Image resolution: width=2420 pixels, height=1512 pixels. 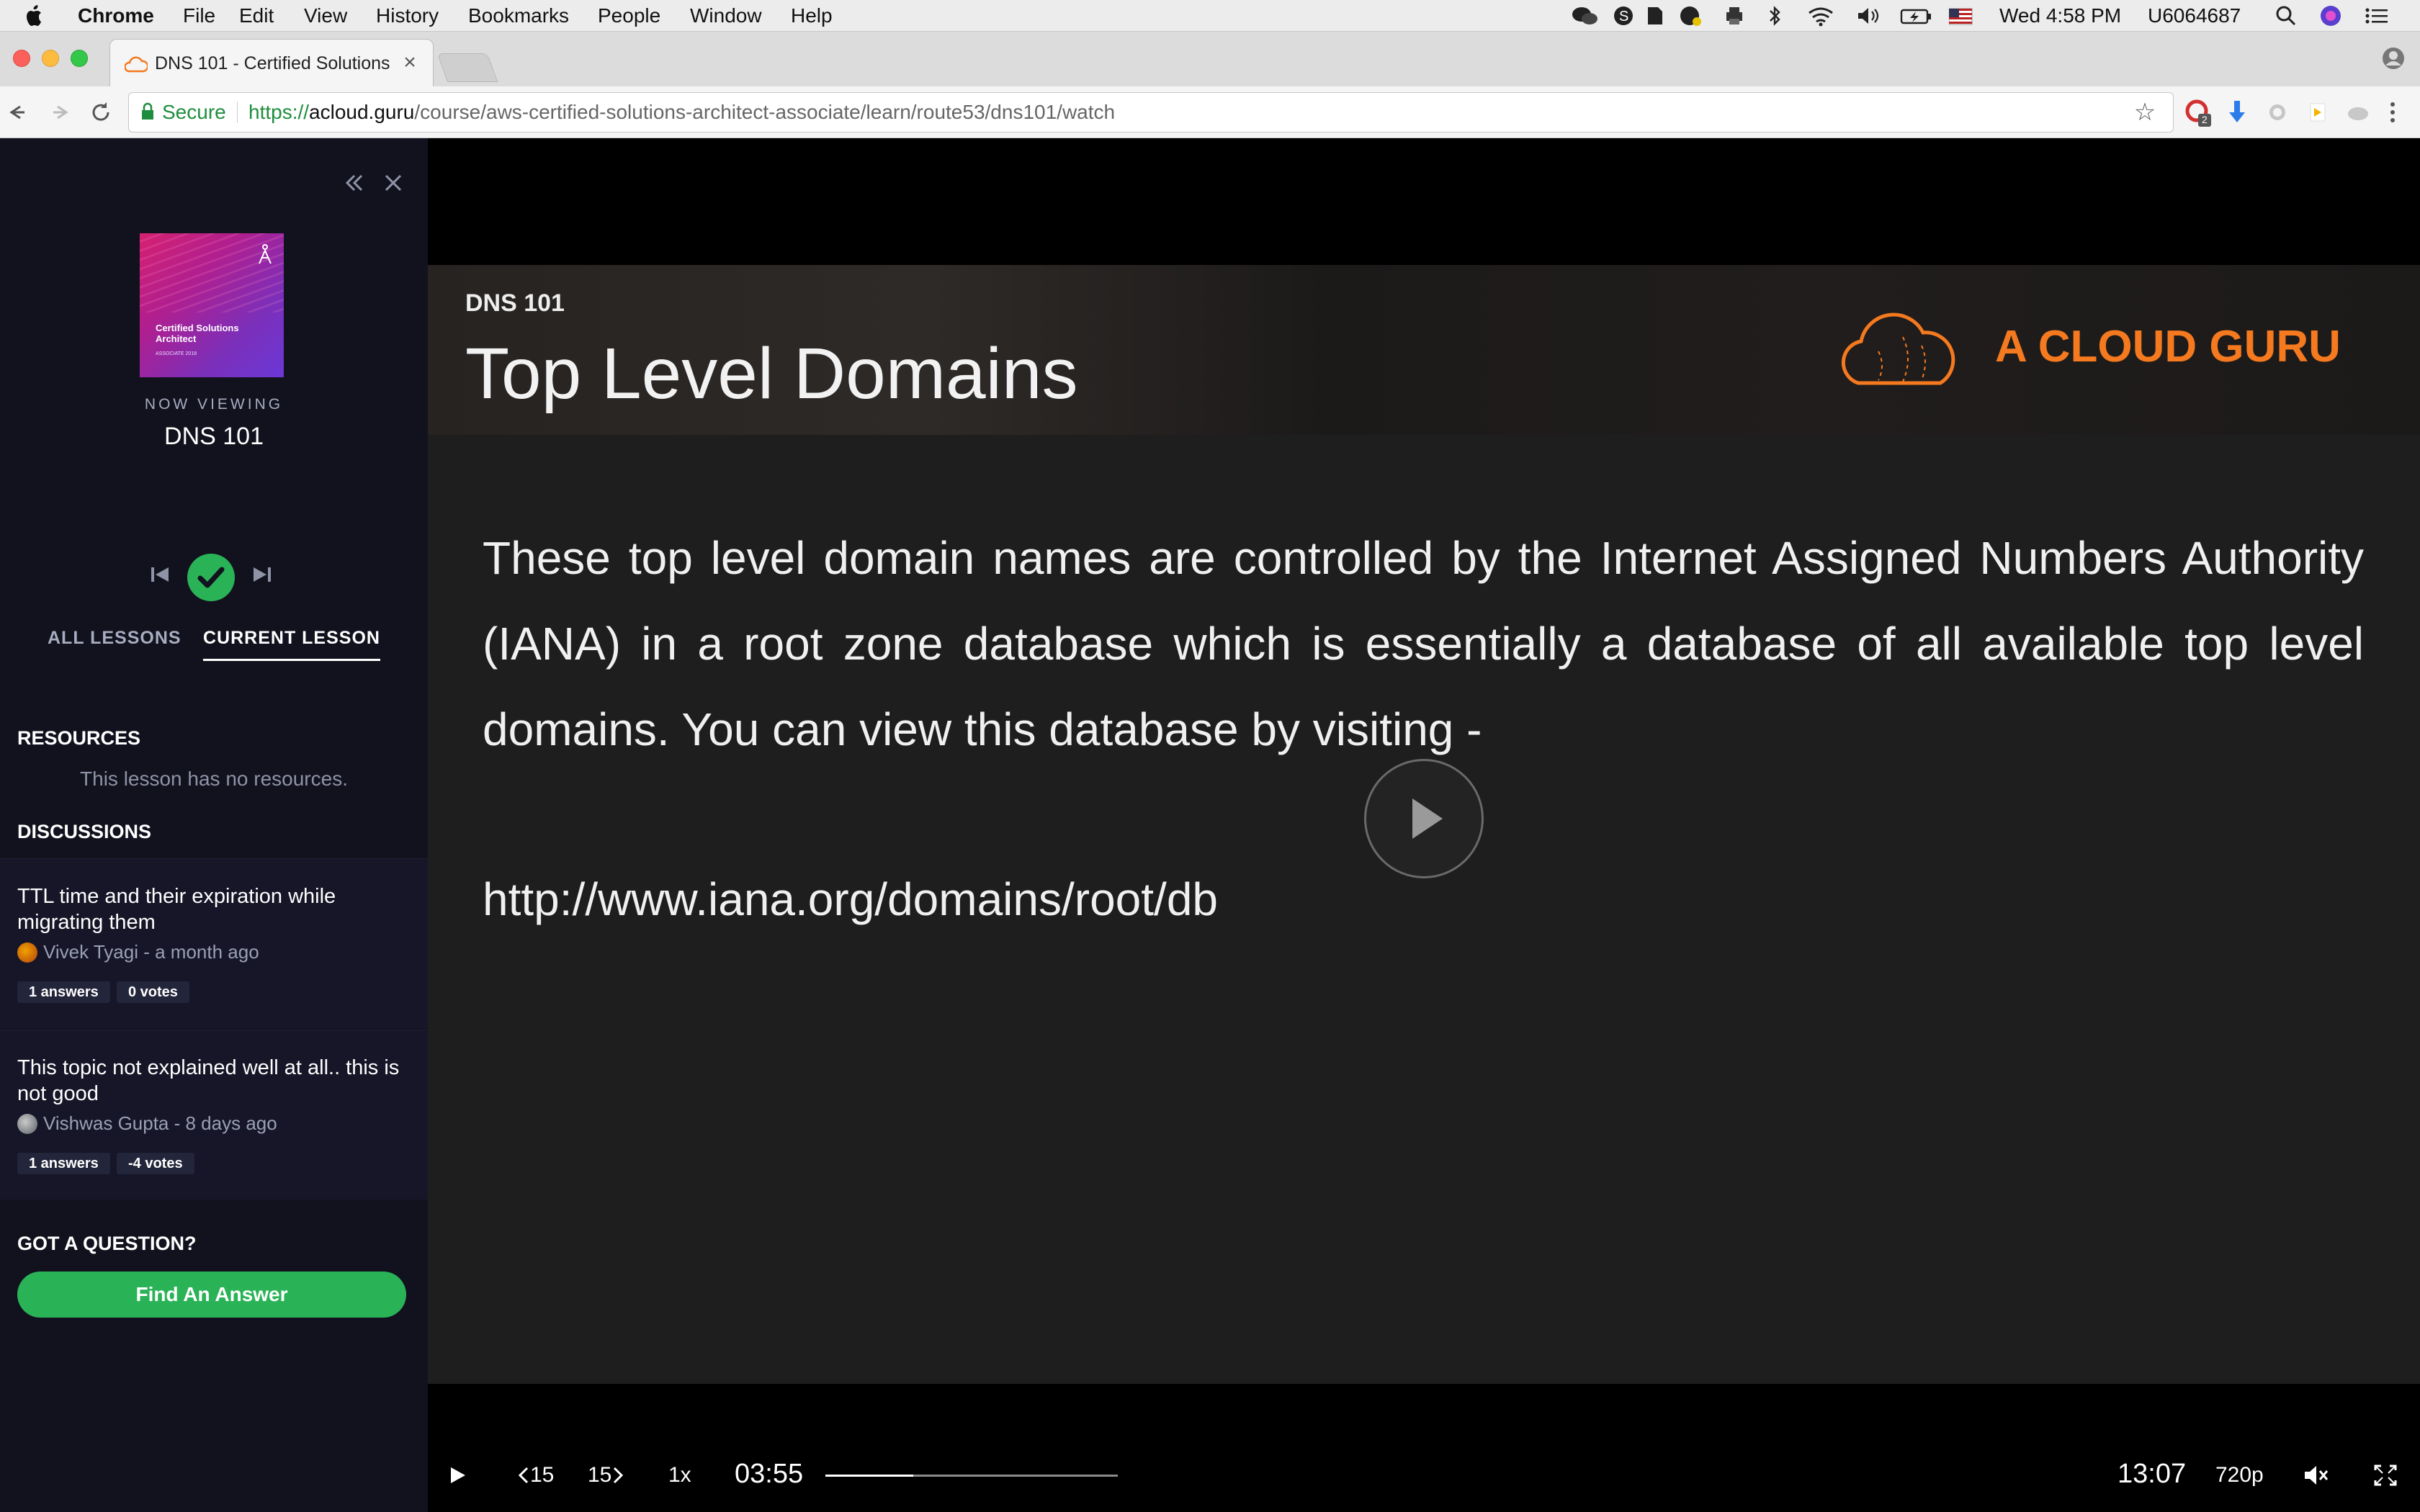 I want to click on battery-icon, so click(x=1916, y=15).